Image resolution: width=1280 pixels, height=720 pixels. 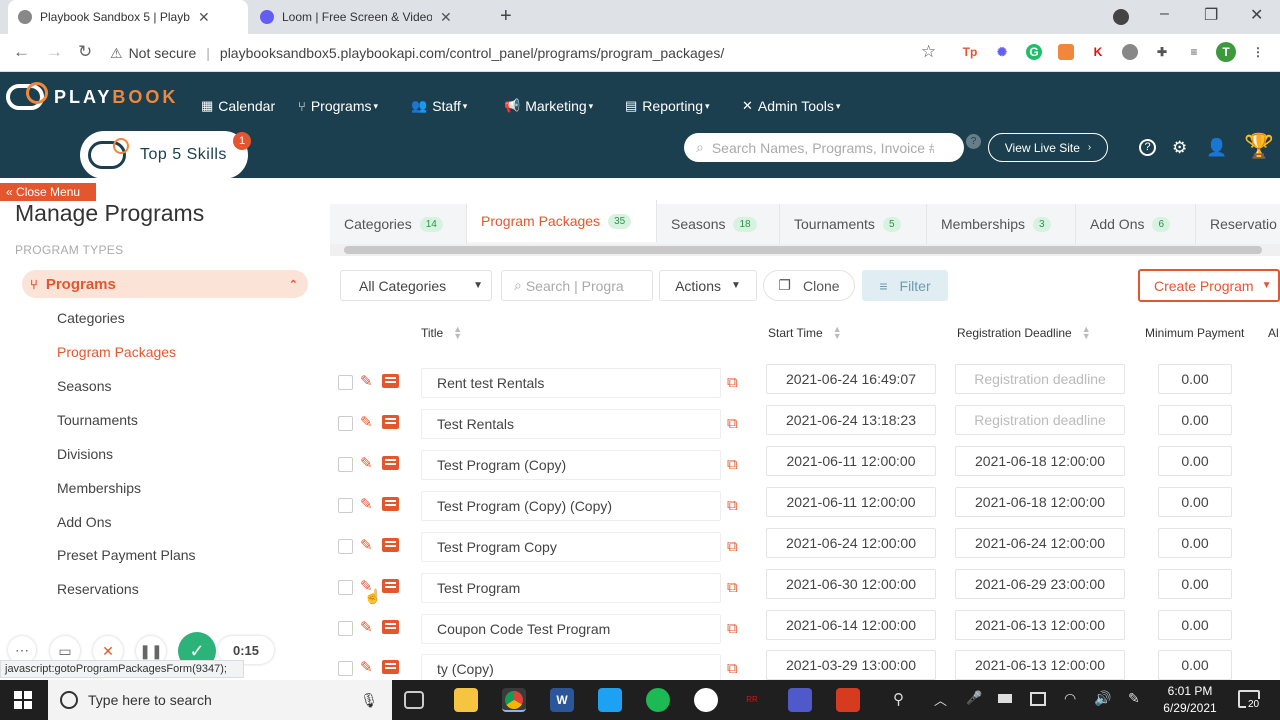 I want to click on back-icon: ←, so click(x=21, y=52).